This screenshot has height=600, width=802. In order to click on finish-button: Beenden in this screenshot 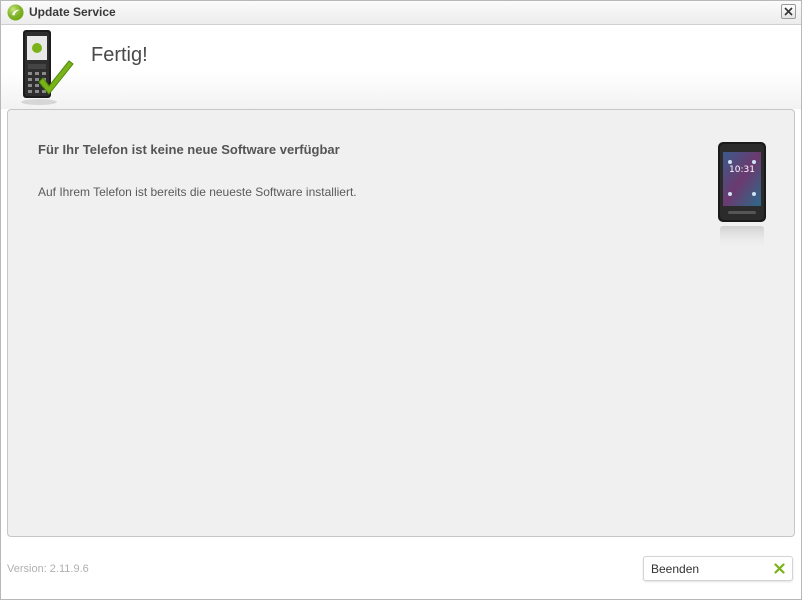, I will do `click(718, 568)`.